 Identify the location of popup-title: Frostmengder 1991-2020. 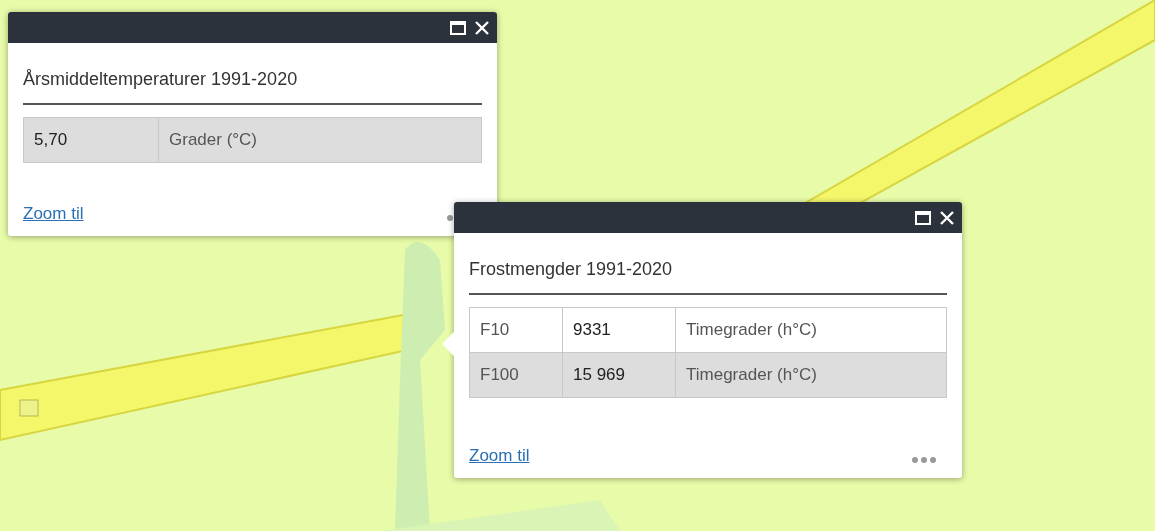
(708, 264).